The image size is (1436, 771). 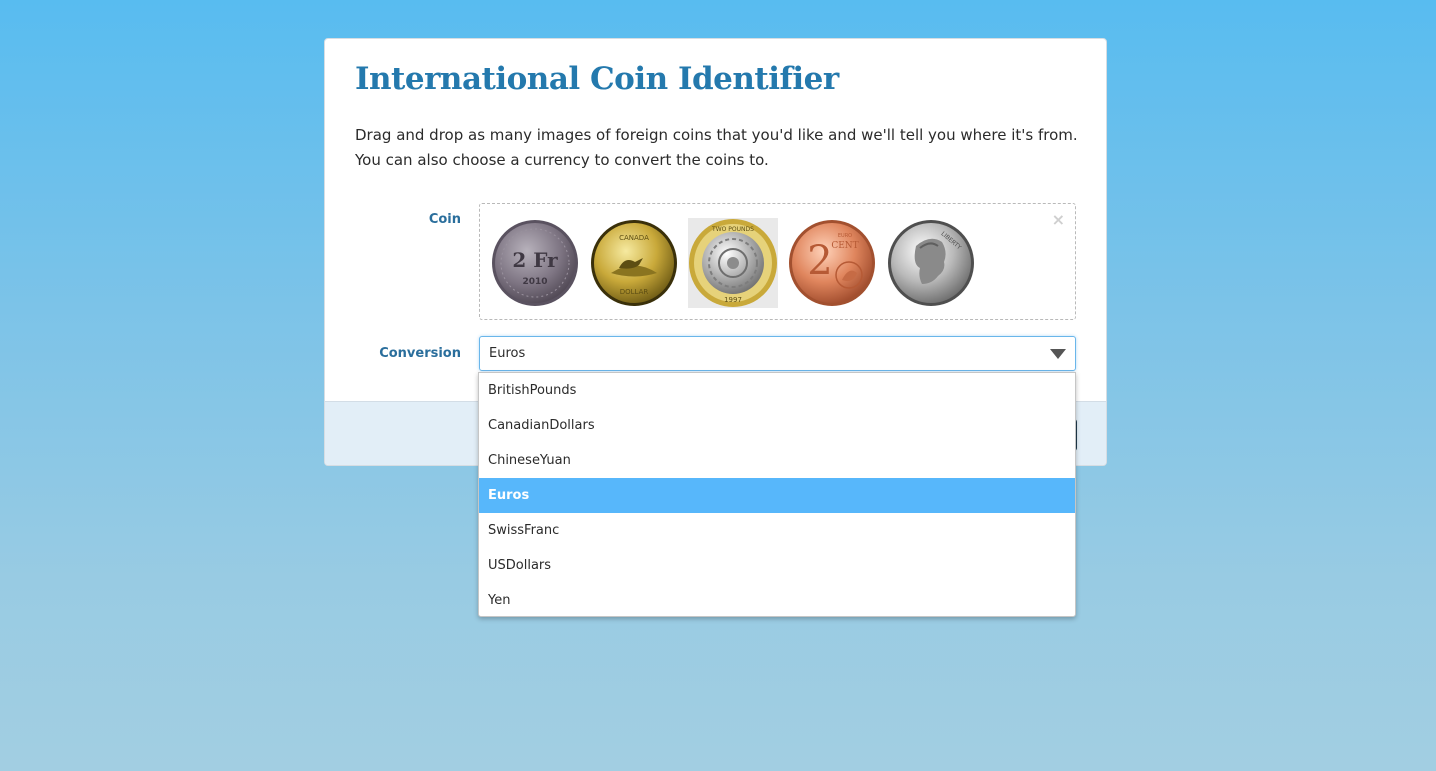 What do you see at coordinates (777, 390) in the screenshot?
I see `option-british-pounds: BritishPounds` at bounding box center [777, 390].